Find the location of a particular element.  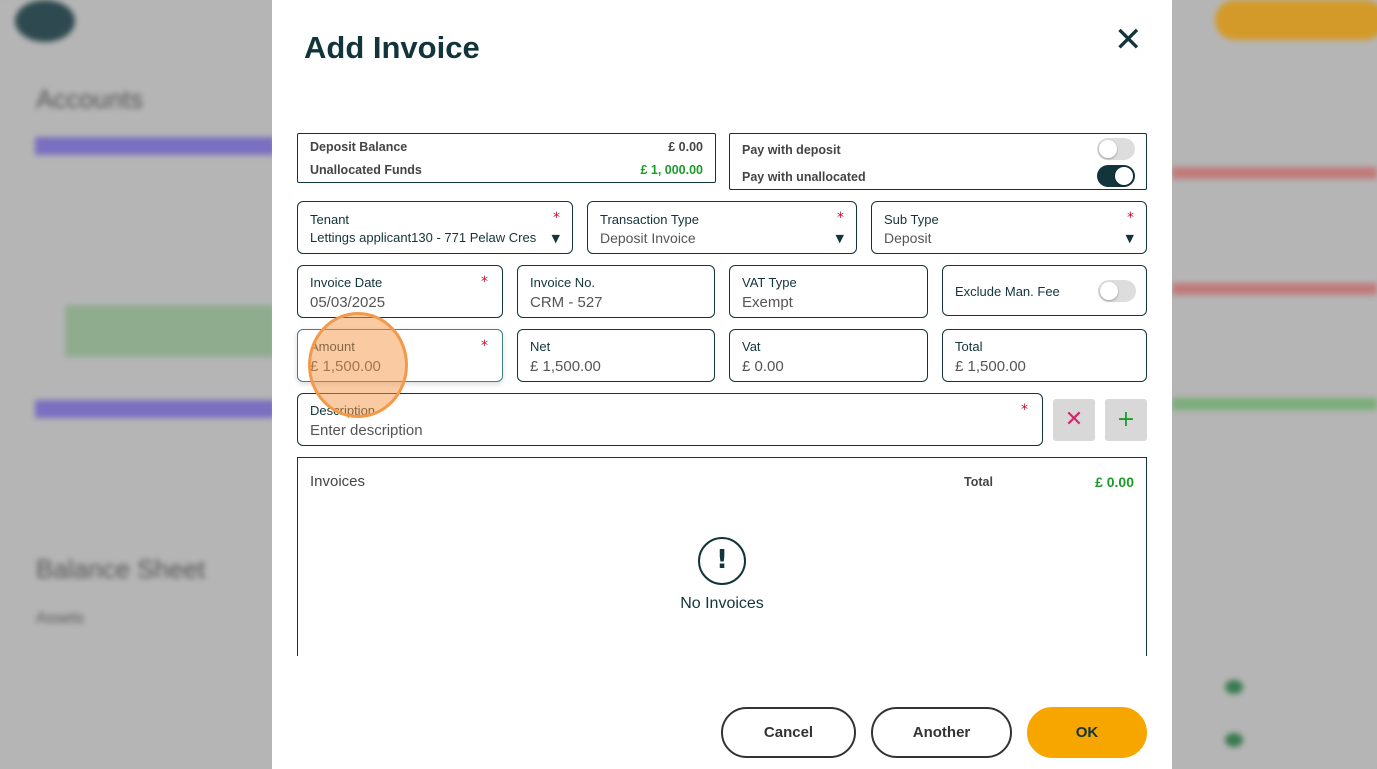

pay-options-panel: Pay with deposit Pay with unallocated is located at coordinates (938, 161).